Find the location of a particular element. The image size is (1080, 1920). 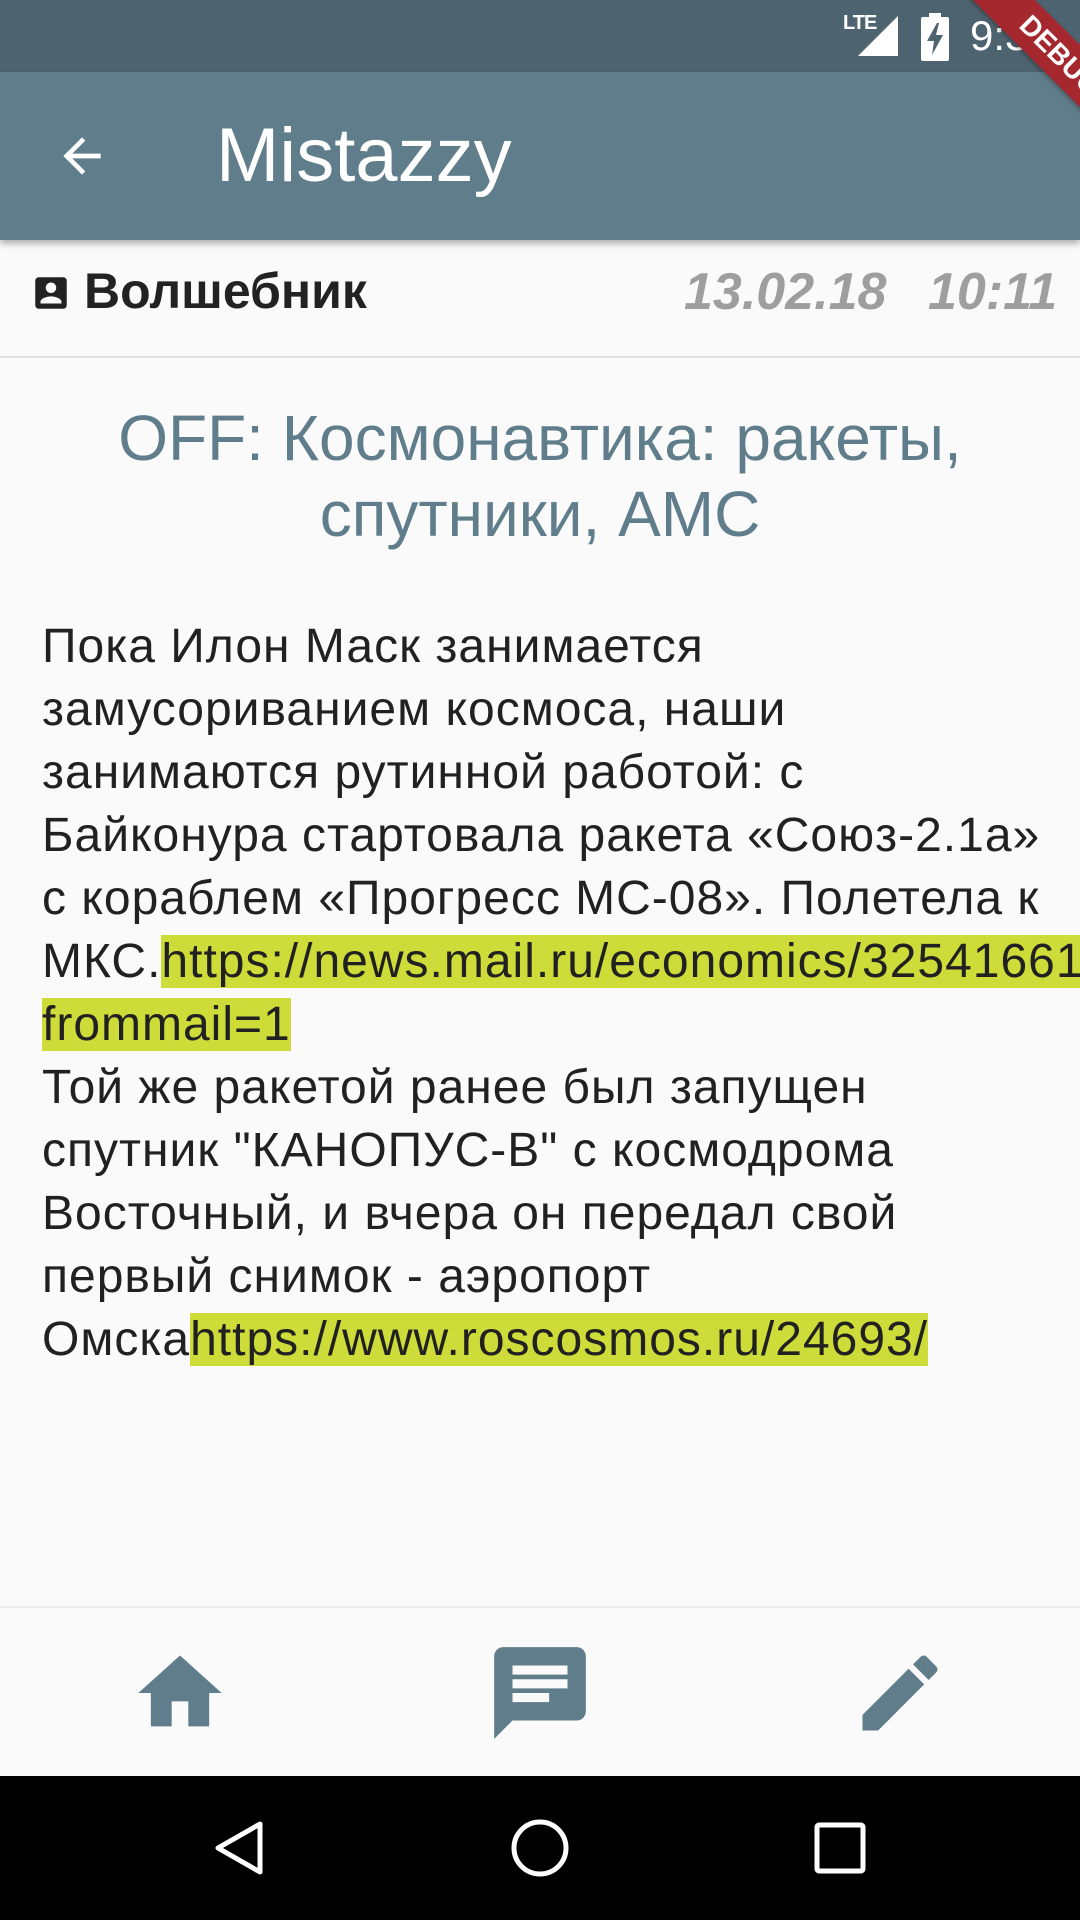

circle-home-icon is located at coordinates (540, 1848).